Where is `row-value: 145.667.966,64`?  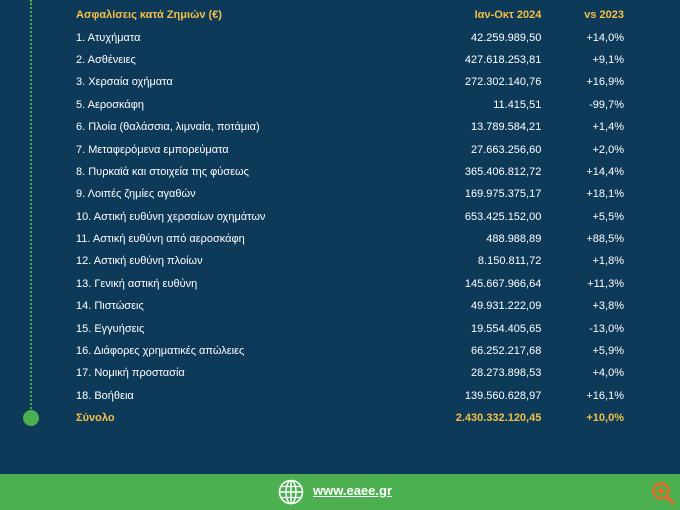
row-value: 145.667.966,64 is located at coordinates (503, 283).